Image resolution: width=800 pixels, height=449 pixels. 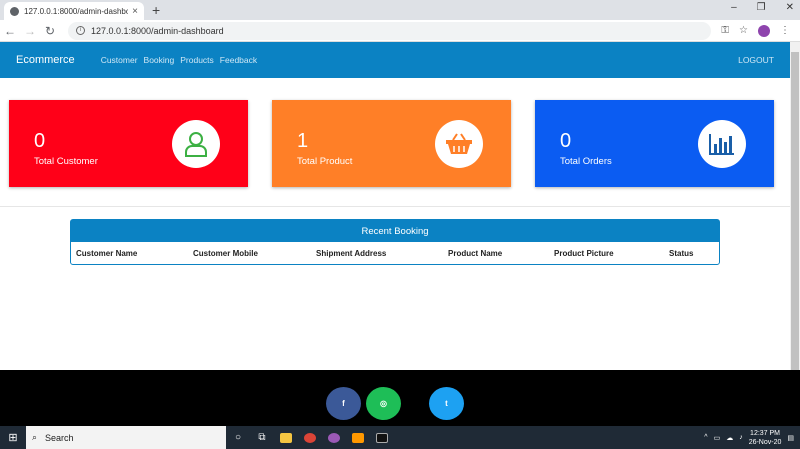 What do you see at coordinates (755, 30) in the screenshot?
I see `address-bar-actions: ⚿ ☆ ⋮` at bounding box center [755, 30].